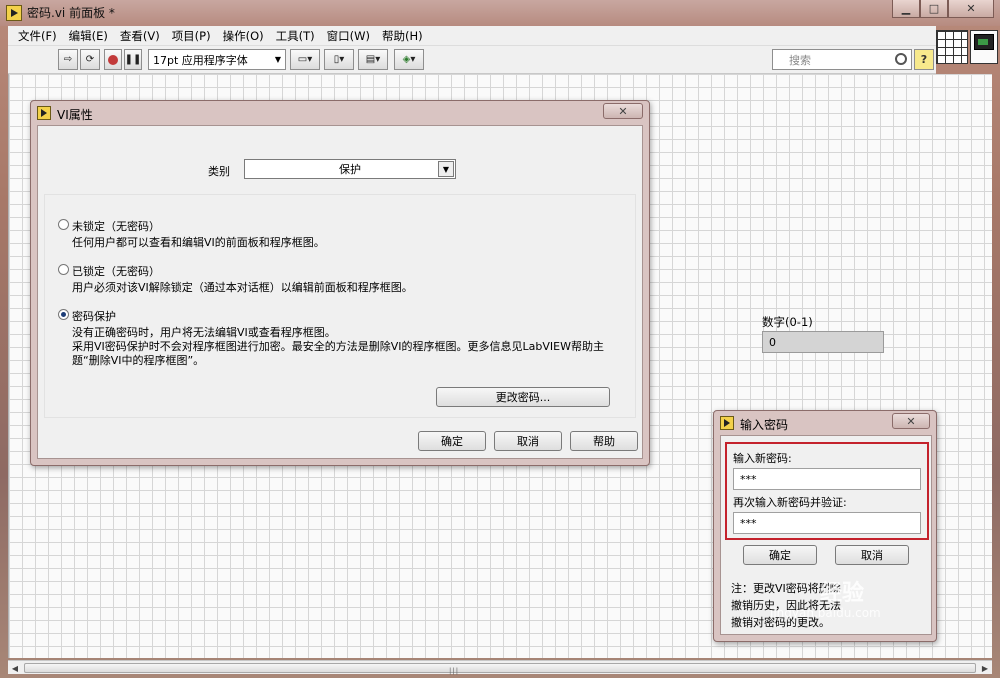 The image size is (1000, 678). I want to click on context-help-button: ?, so click(924, 59).